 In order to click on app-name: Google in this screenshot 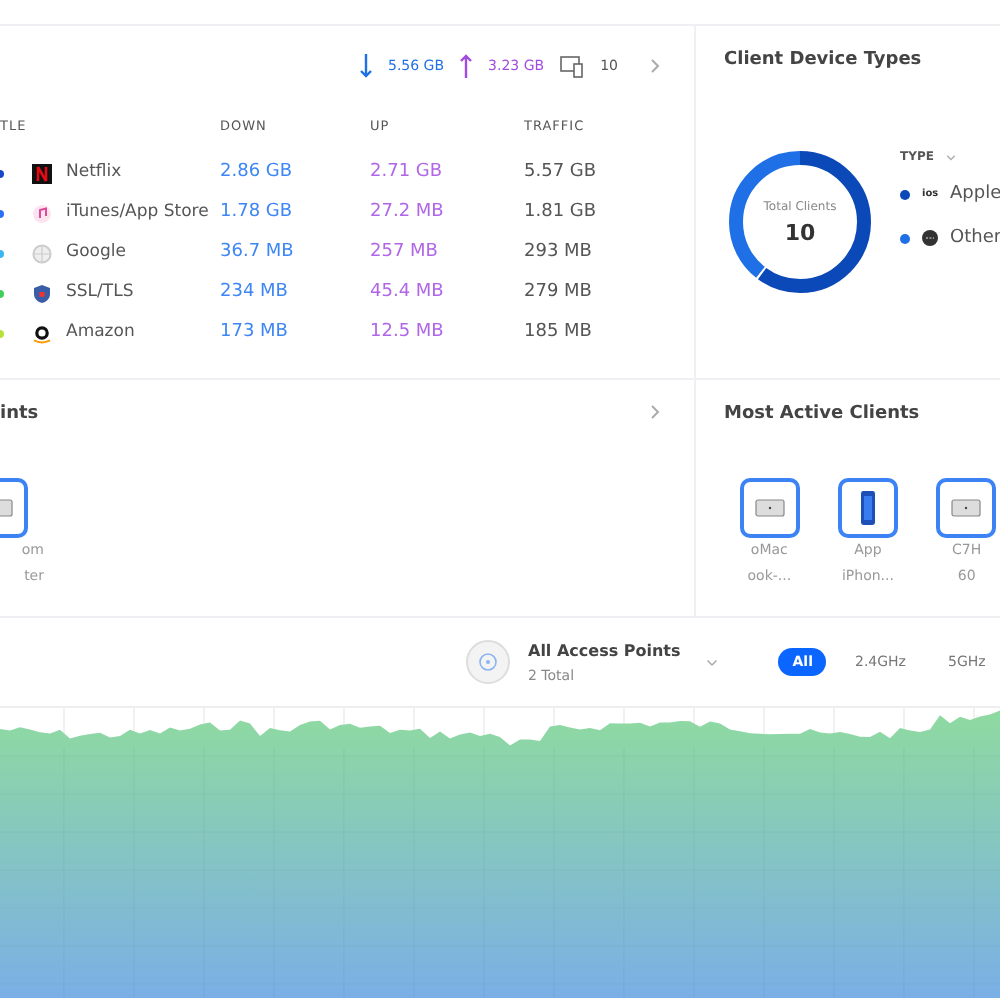, I will do `click(96, 253)`.